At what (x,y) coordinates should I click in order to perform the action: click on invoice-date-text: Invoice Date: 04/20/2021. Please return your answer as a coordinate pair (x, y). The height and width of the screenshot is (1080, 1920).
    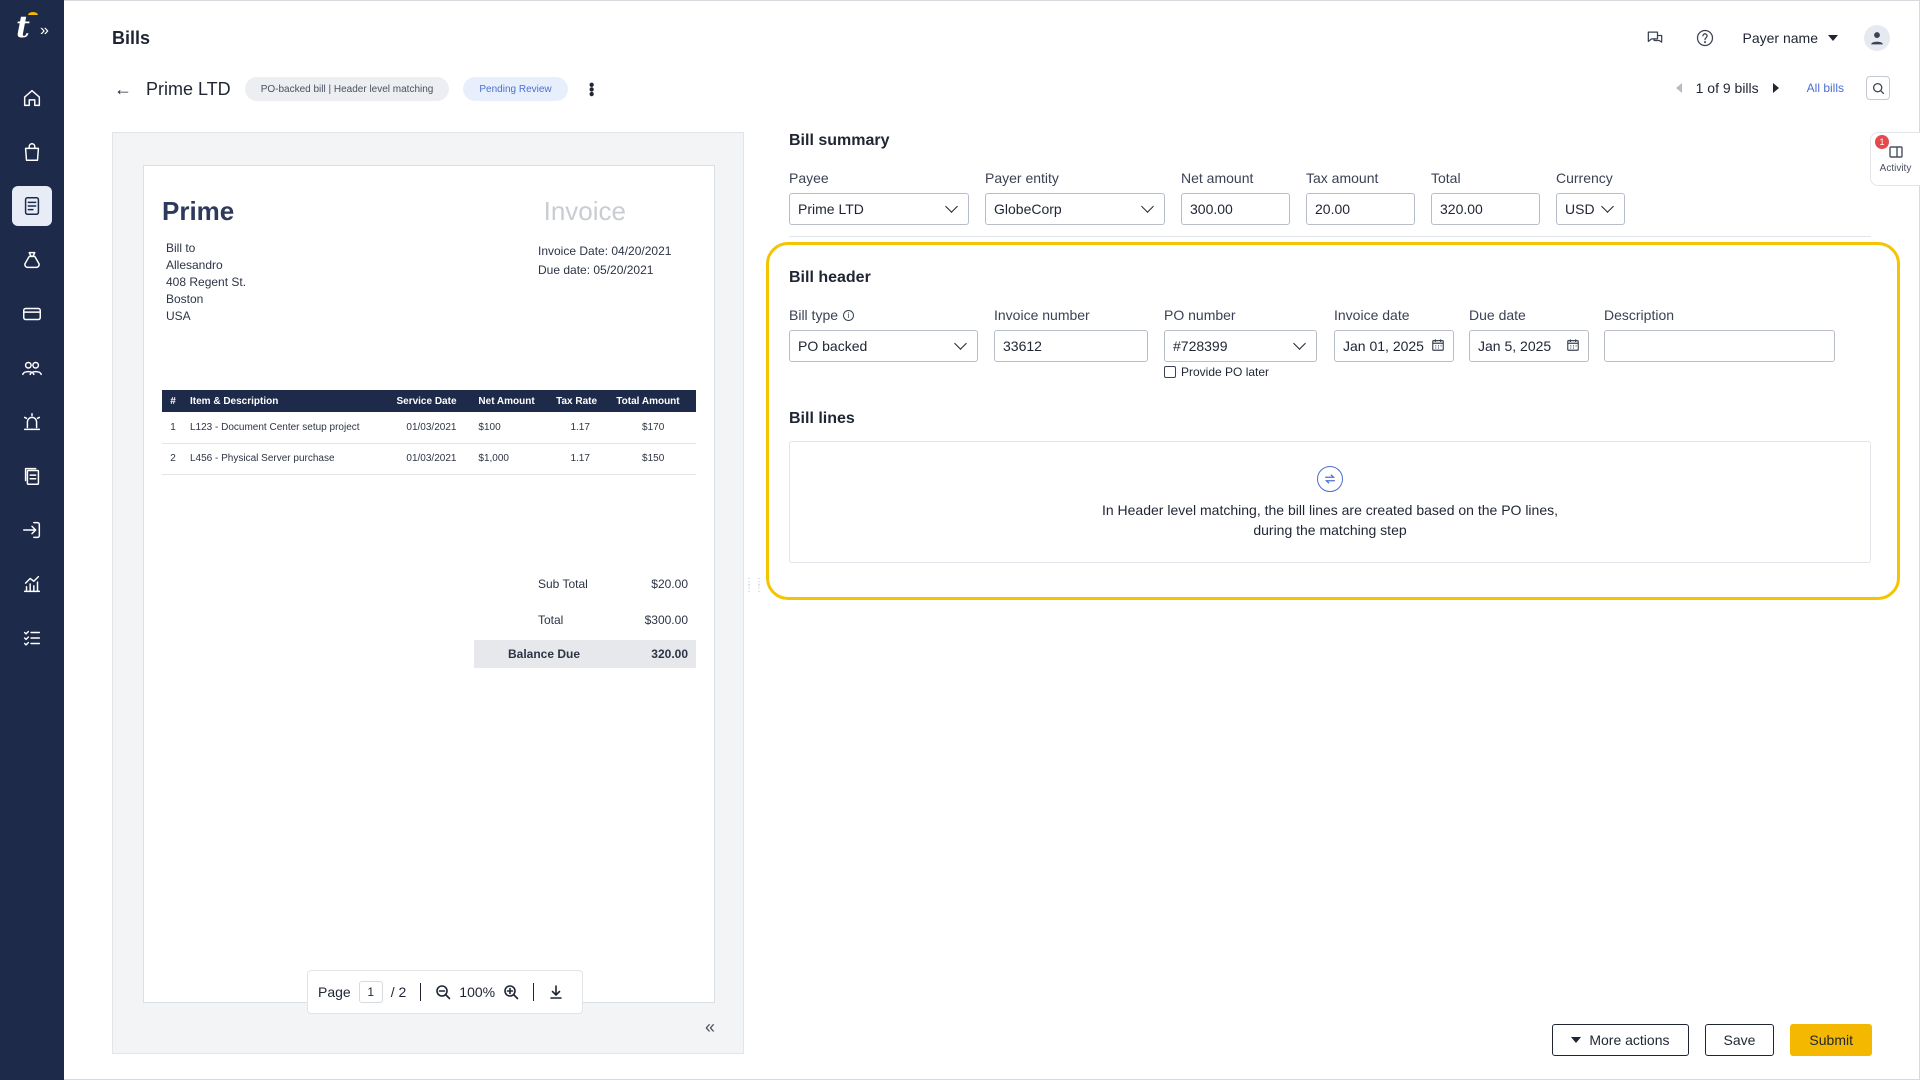
    Looking at the image, I should click on (605, 251).